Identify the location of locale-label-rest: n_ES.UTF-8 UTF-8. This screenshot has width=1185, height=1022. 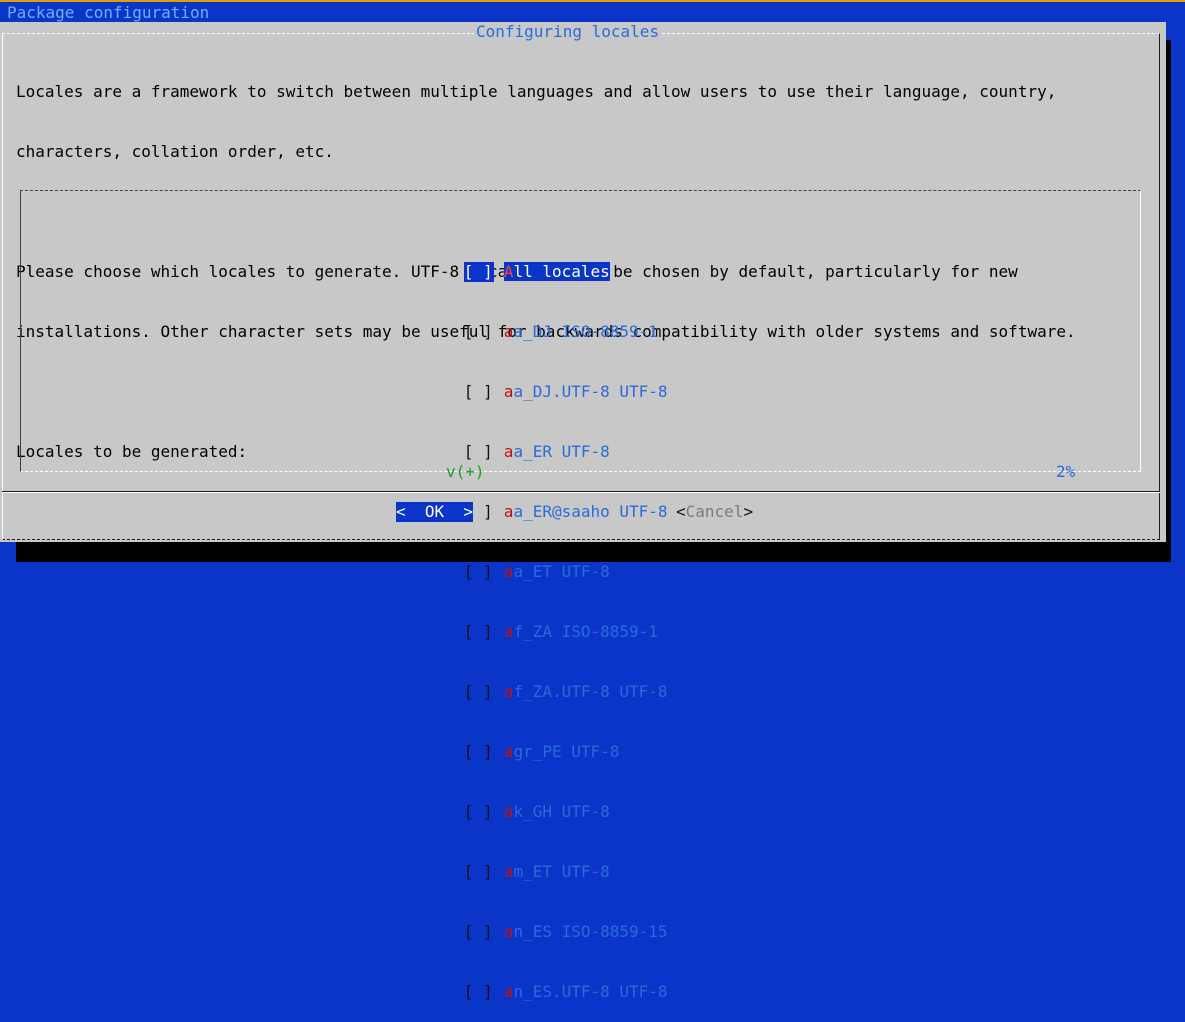
(590, 991).